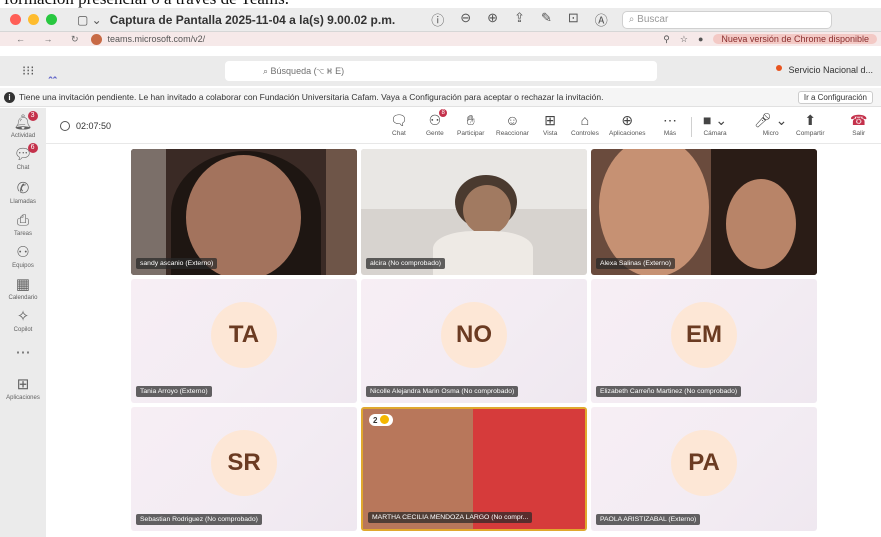  Describe the element at coordinates (666, 39) in the screenshot. I see `extension-icon: ⚲` at that location.